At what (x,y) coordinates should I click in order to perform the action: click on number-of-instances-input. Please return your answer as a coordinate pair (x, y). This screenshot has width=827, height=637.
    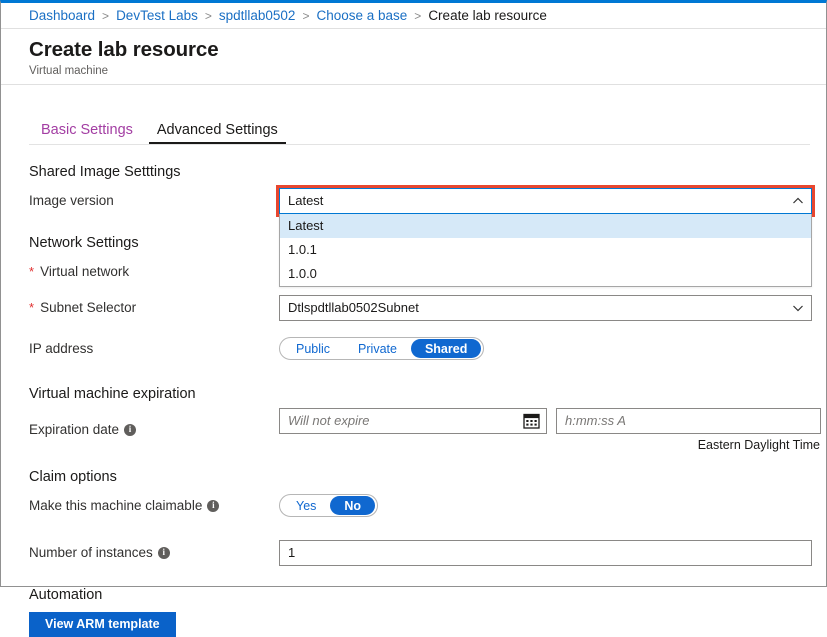
    Looking at the image, I should click on (545, 552).